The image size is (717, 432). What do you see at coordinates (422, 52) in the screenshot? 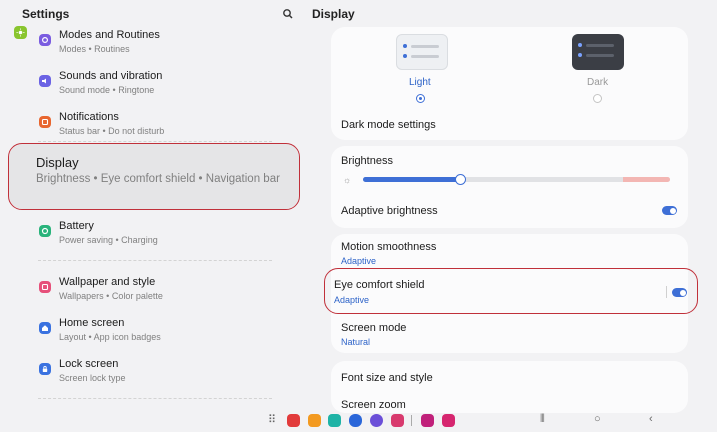
I see `light-mode-preview` at bounding box center [422, 52].